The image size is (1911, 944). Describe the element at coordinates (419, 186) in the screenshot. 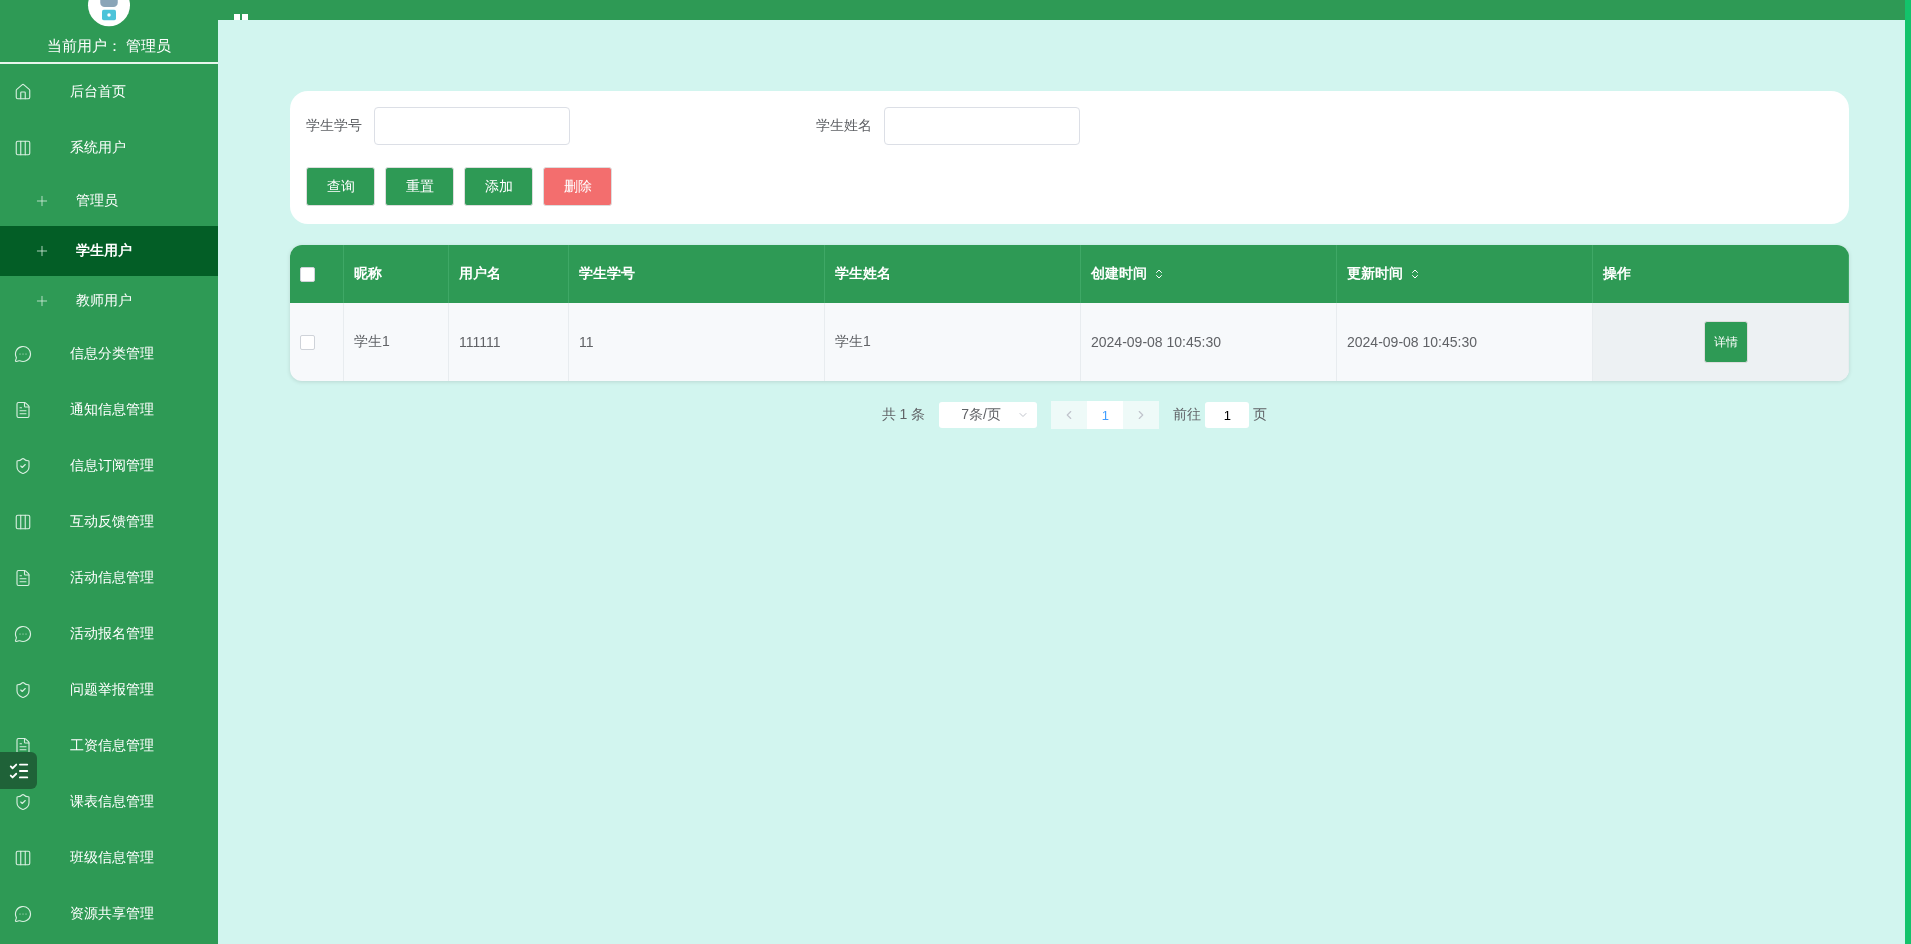

I see `action-button: 重置` at that location.